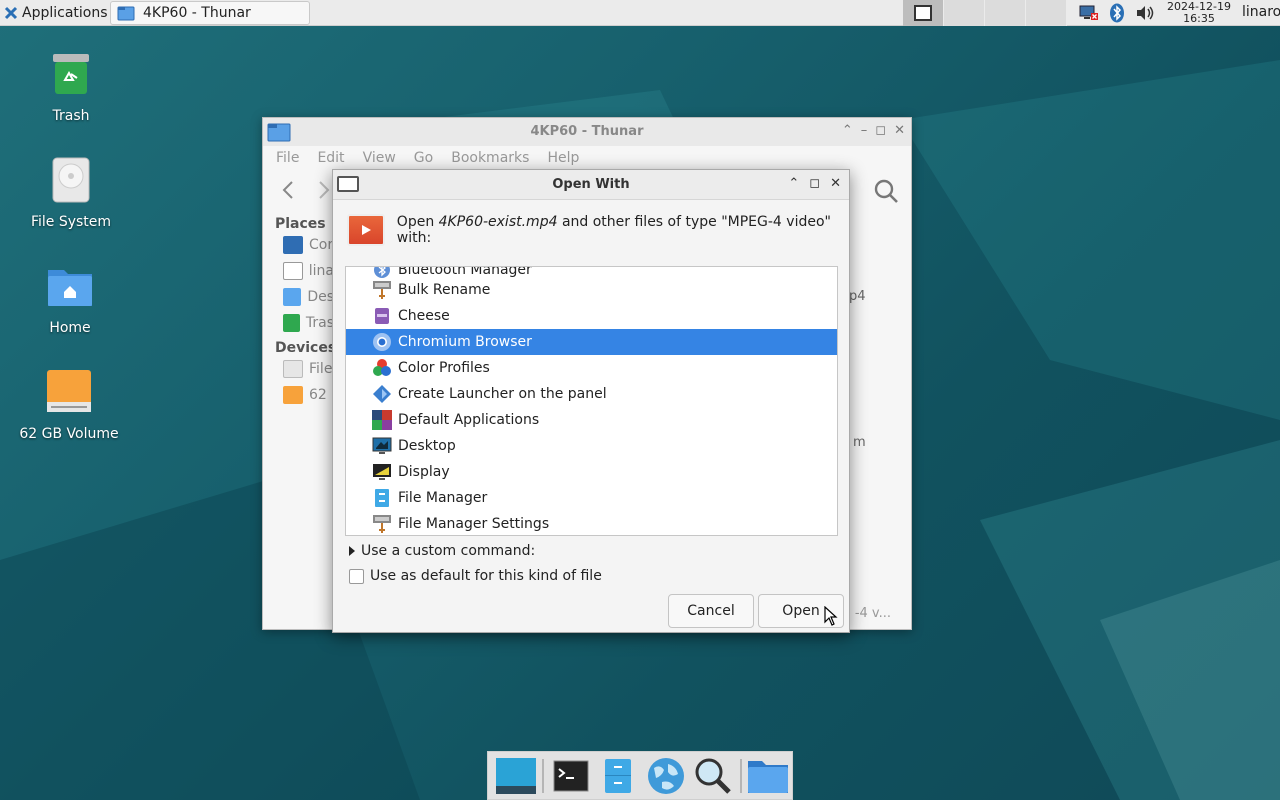  Describe the element at coordinates (591, 446) in the screenshot. I see `list-item: Desktop` at that location.